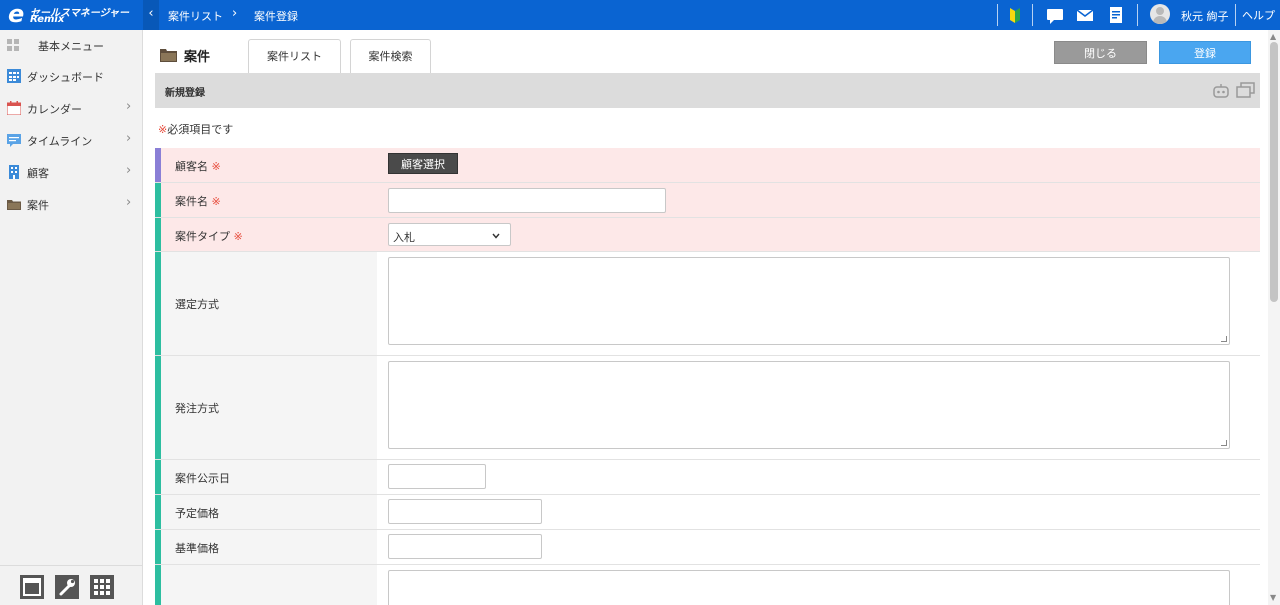  I want to click on logo-e: e, so click(16, 14).